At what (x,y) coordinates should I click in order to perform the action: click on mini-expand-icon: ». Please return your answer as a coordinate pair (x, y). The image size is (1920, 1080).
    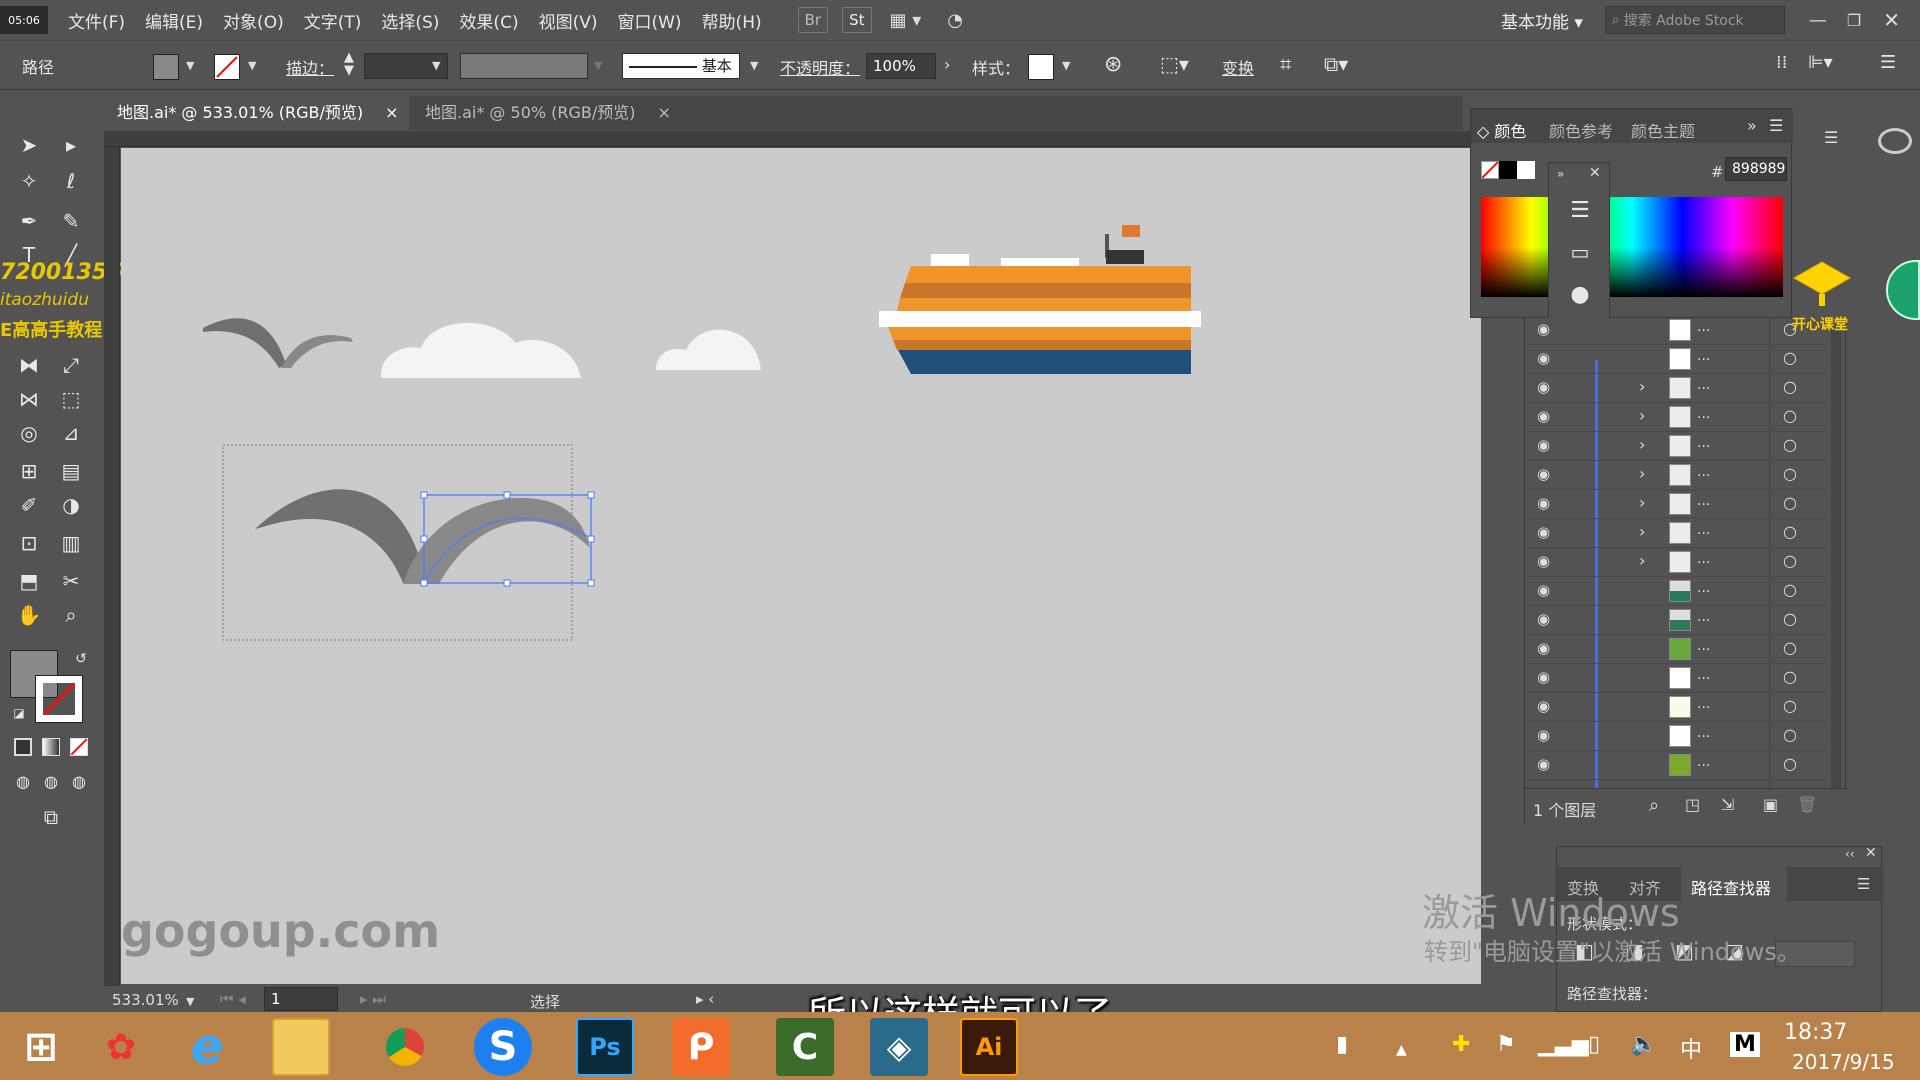
    Looking at the image, I should click on (1560, 174).